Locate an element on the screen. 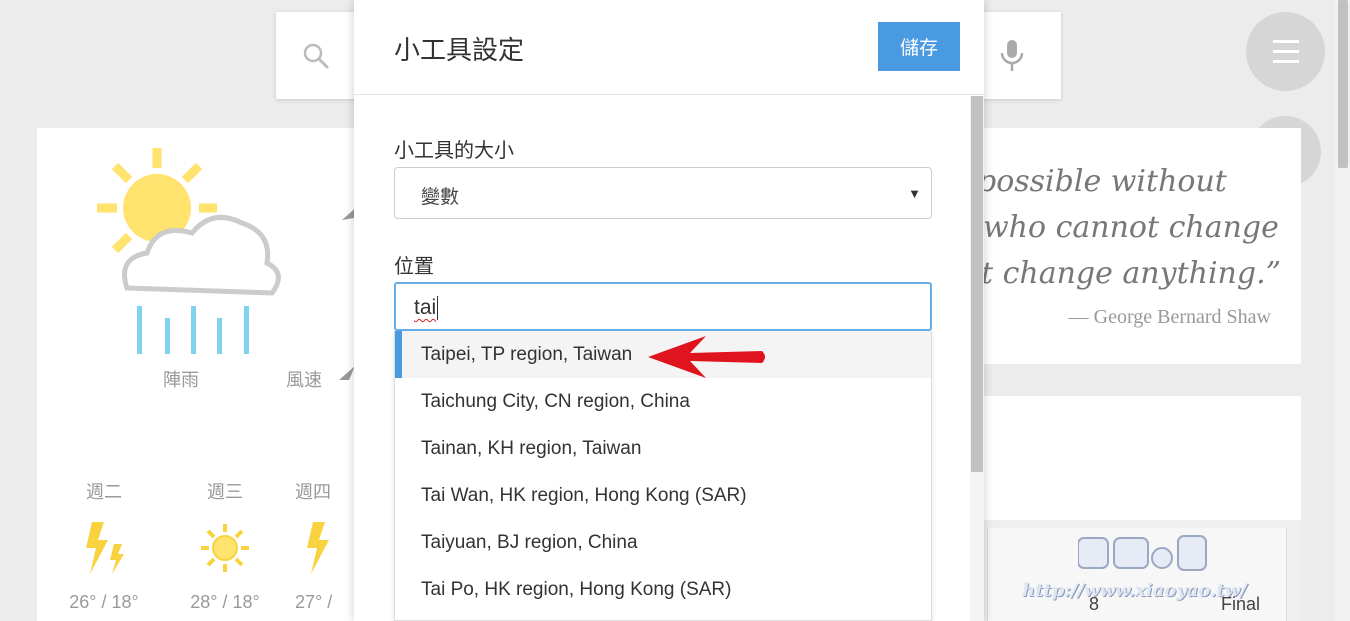 This screenshot has height=621, width=1350. quote-text: possible without is located at coordinates (1102, 181).